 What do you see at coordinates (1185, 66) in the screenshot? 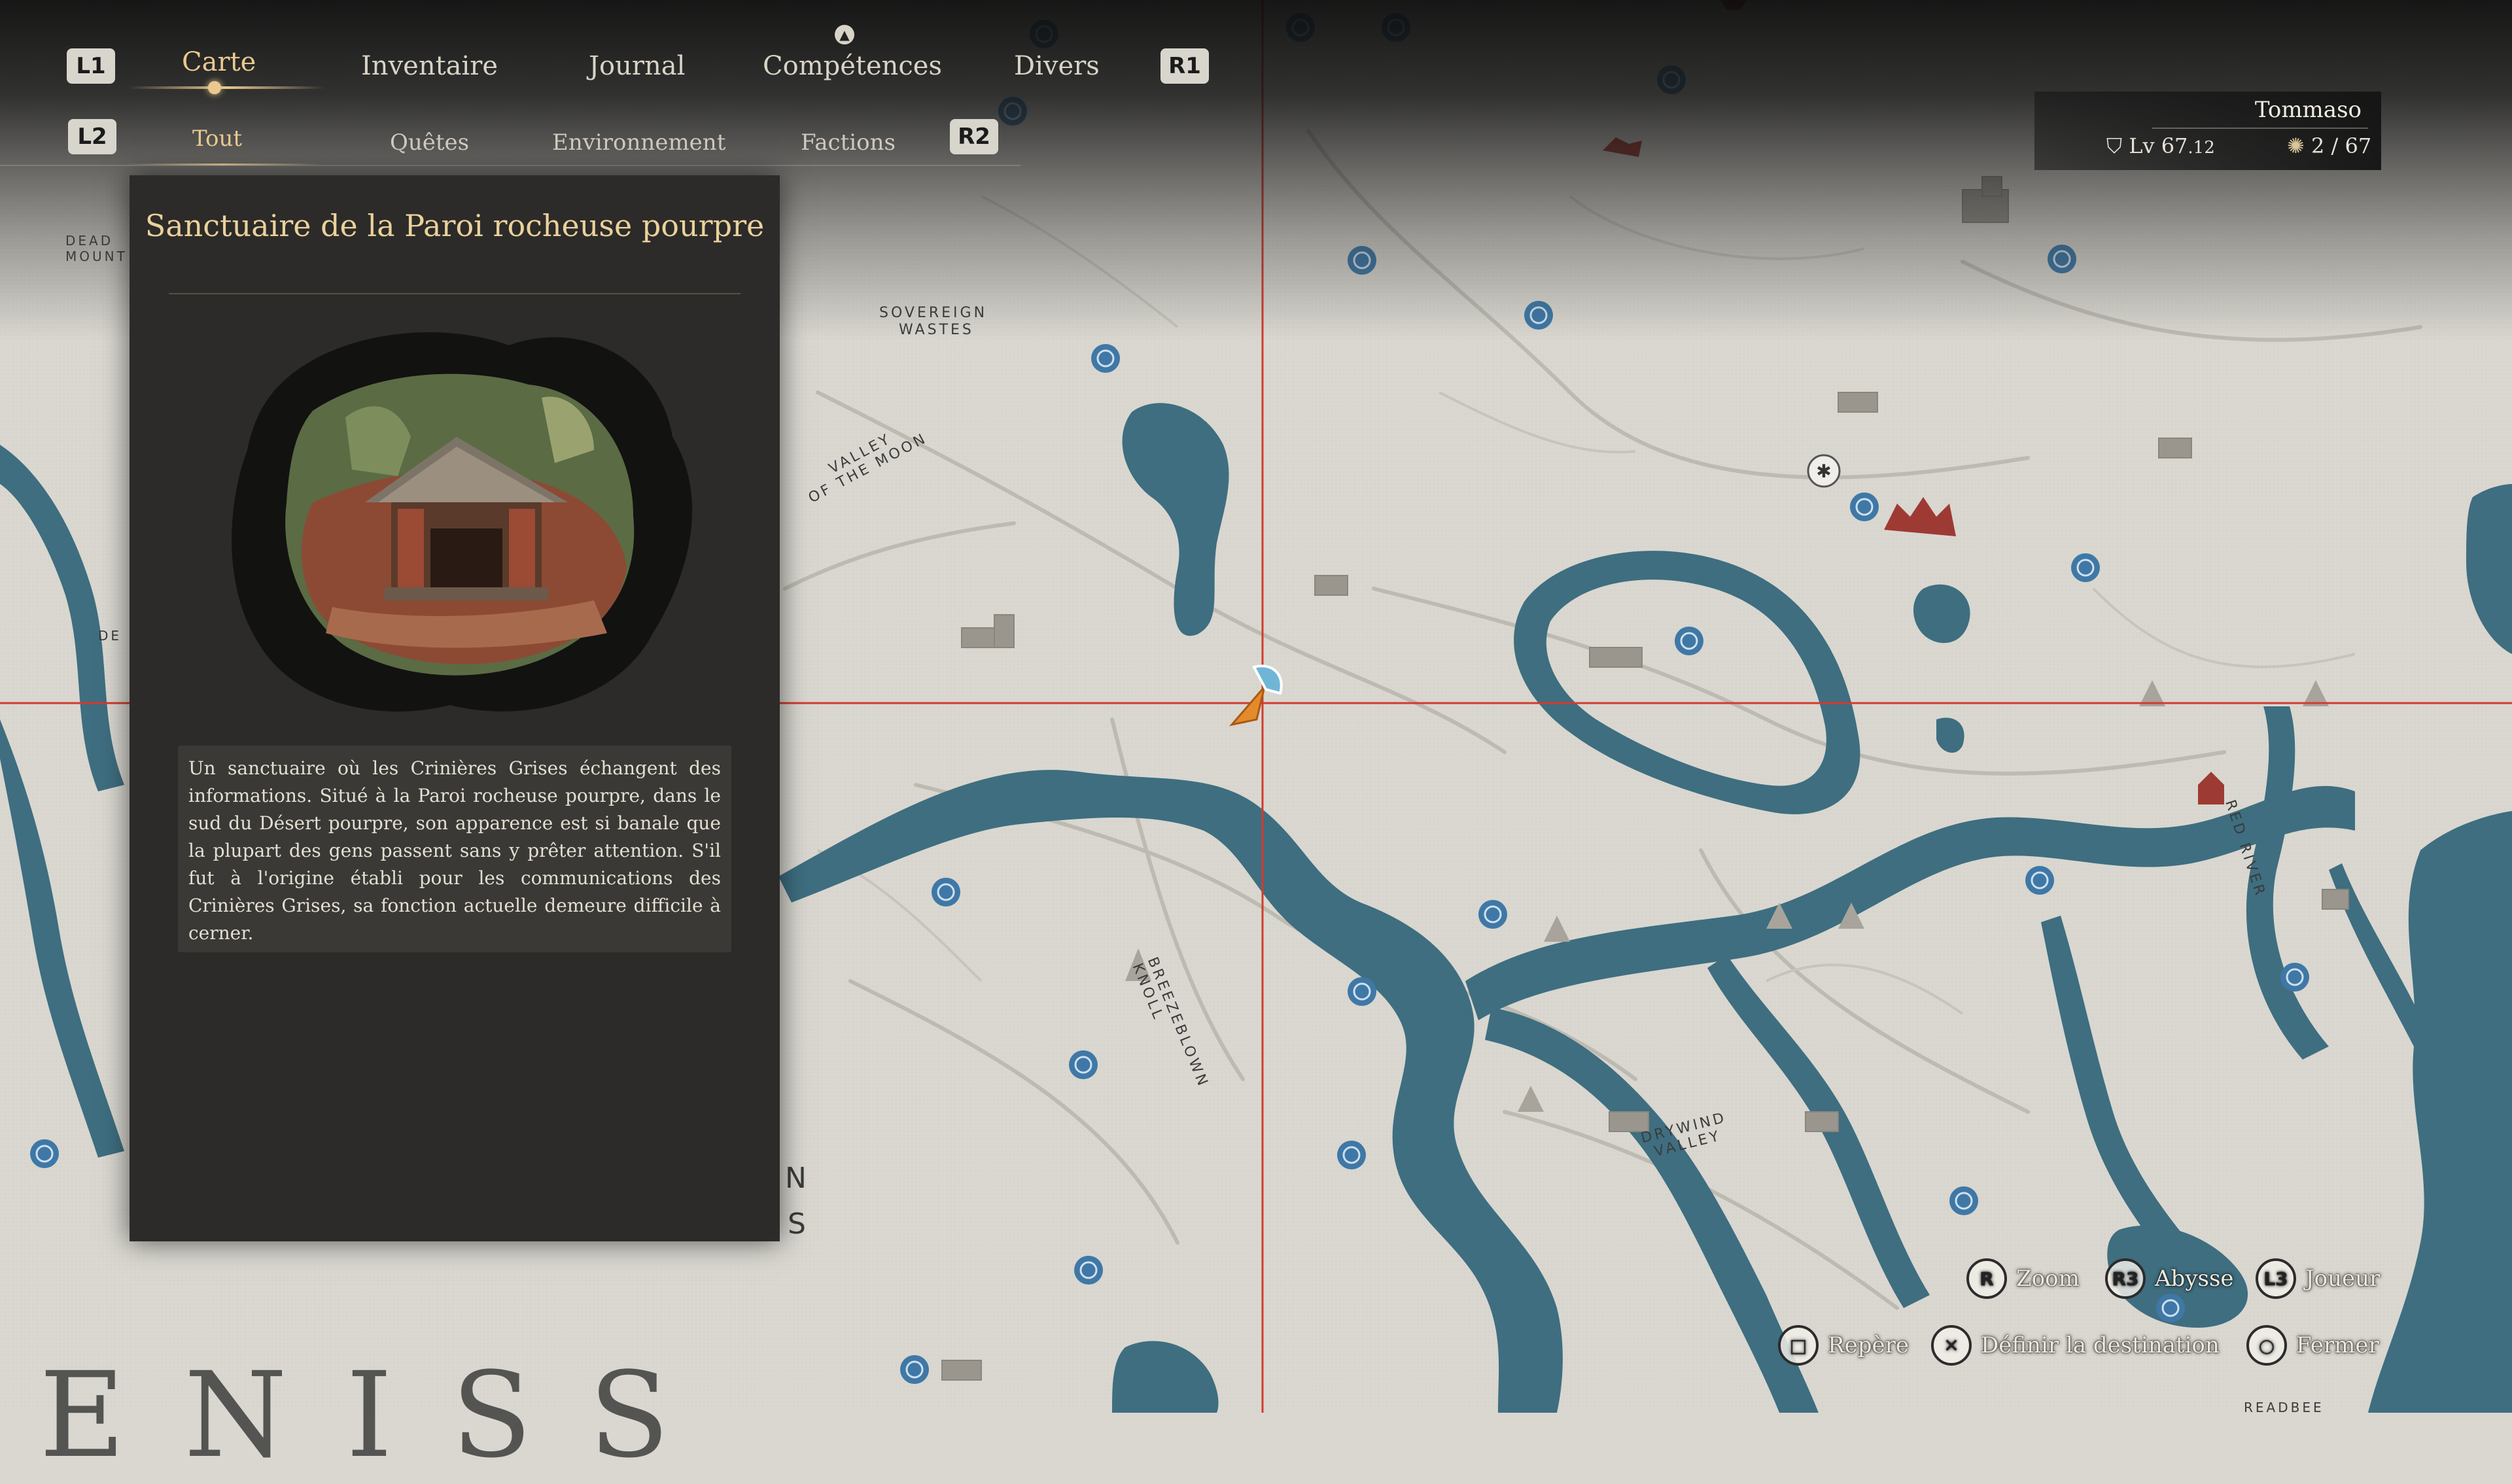
I see `r1-button: R1` at bounding box center [1185, 66].